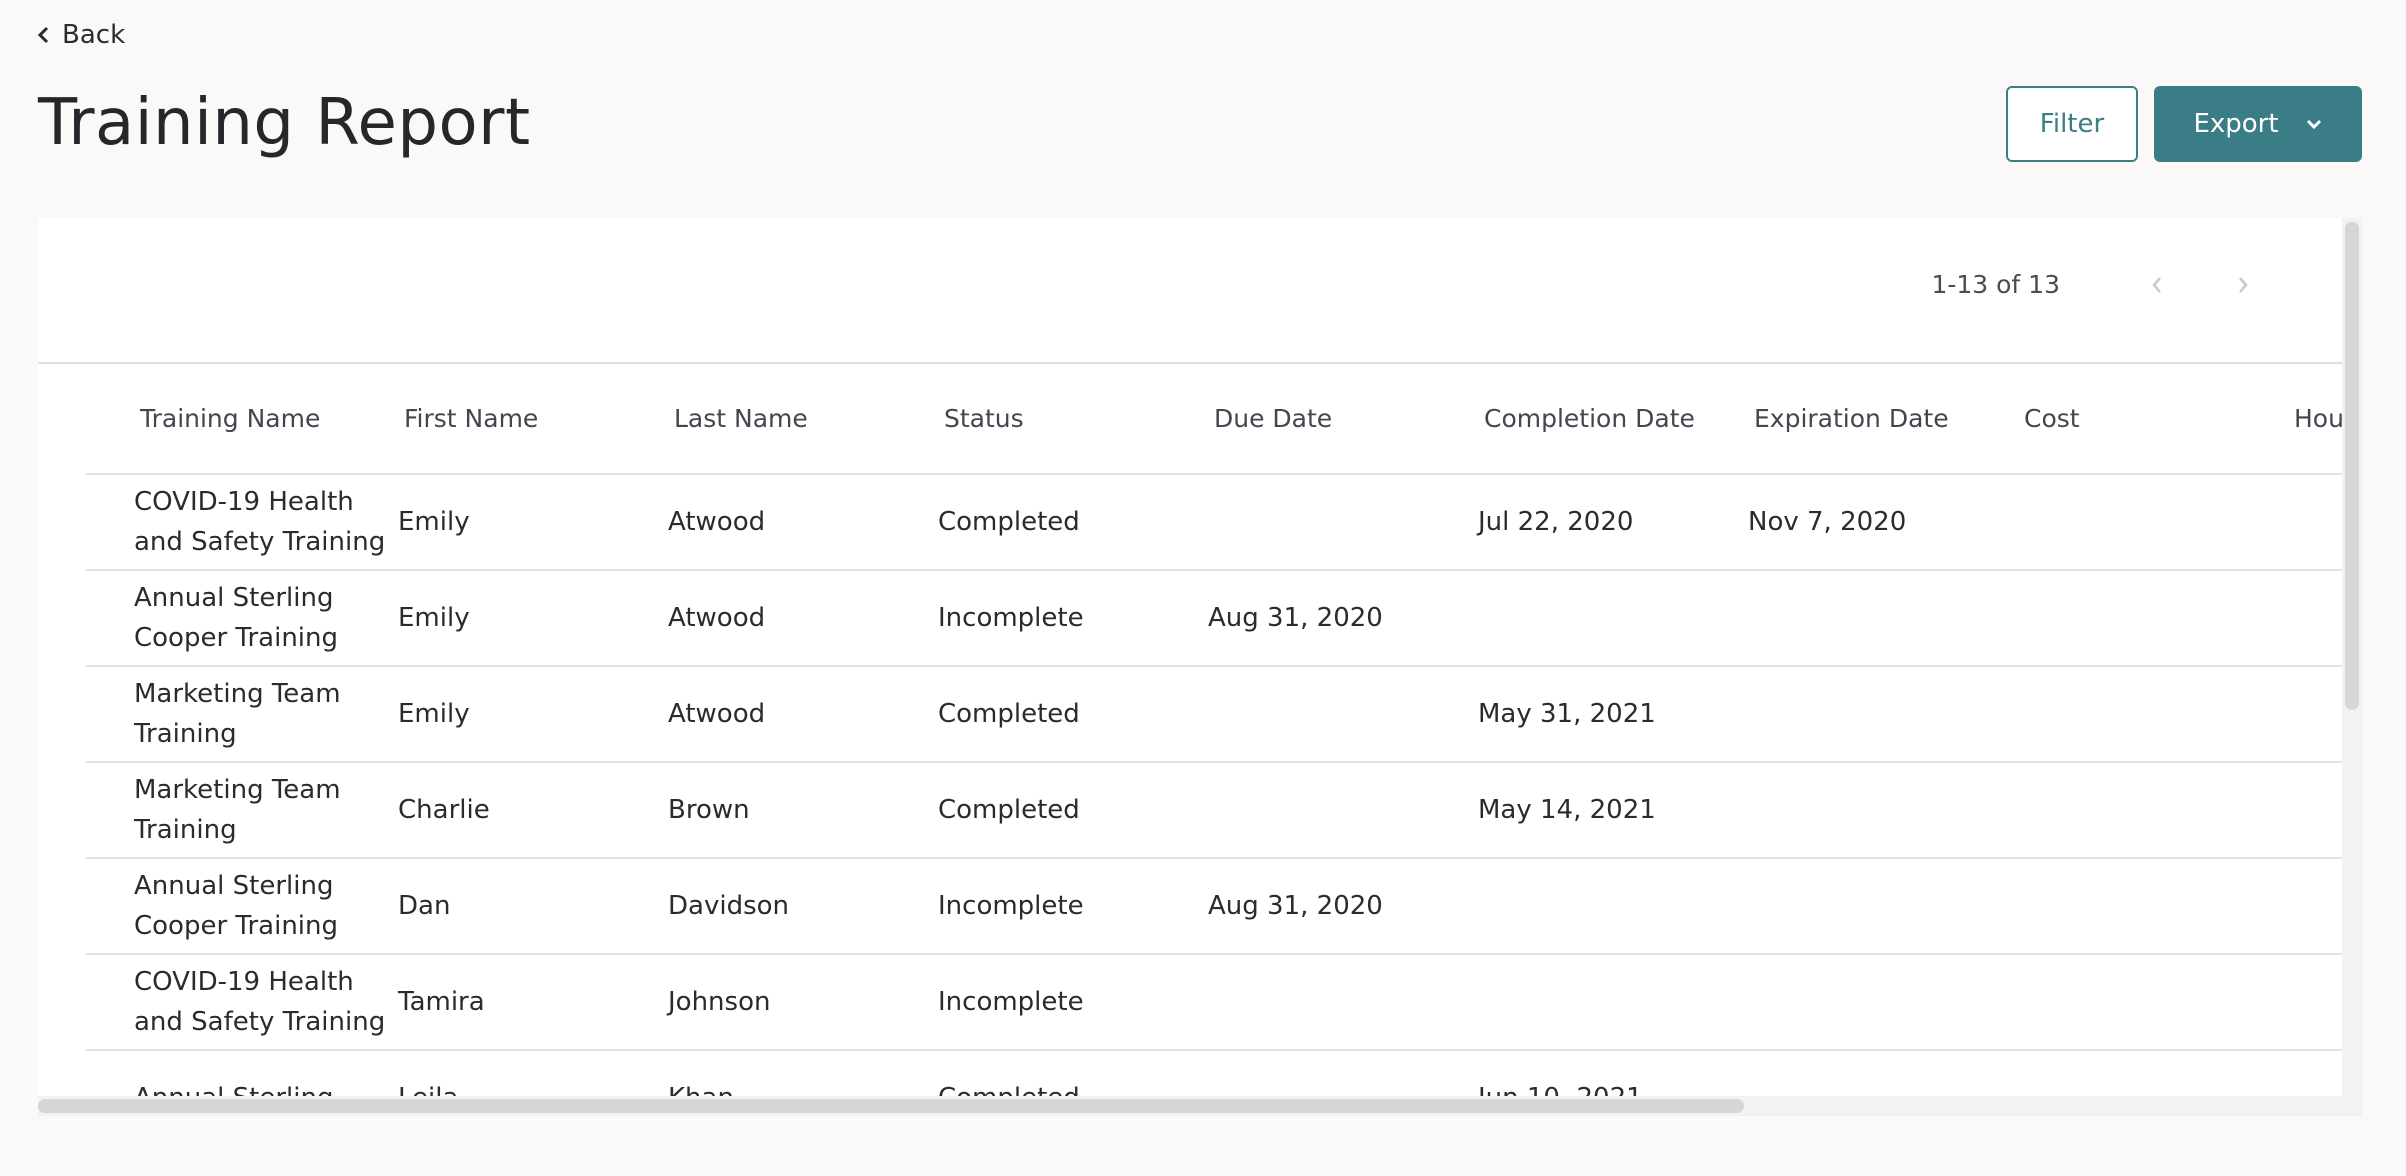  I want to click on table-cell: Johnson, so click(793, 1002).